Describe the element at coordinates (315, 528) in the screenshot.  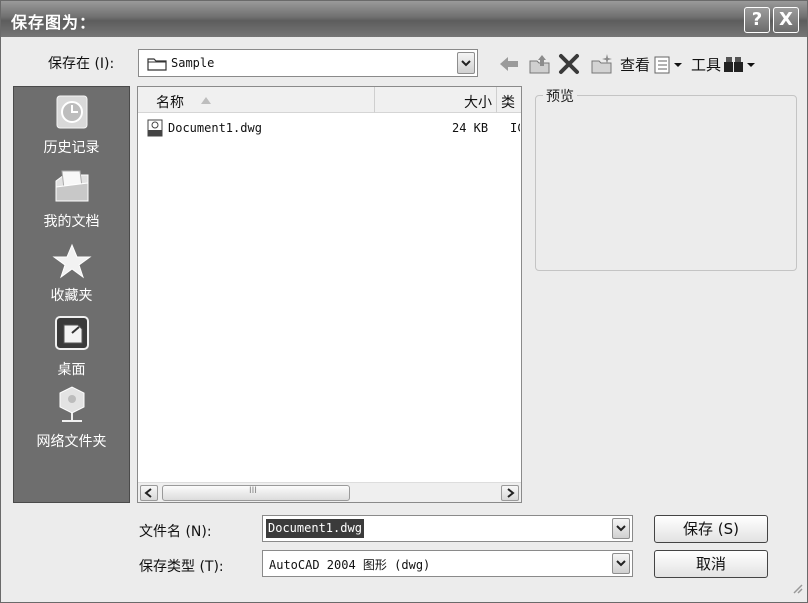
I see `filename-value: Document1.dwg` at that location.